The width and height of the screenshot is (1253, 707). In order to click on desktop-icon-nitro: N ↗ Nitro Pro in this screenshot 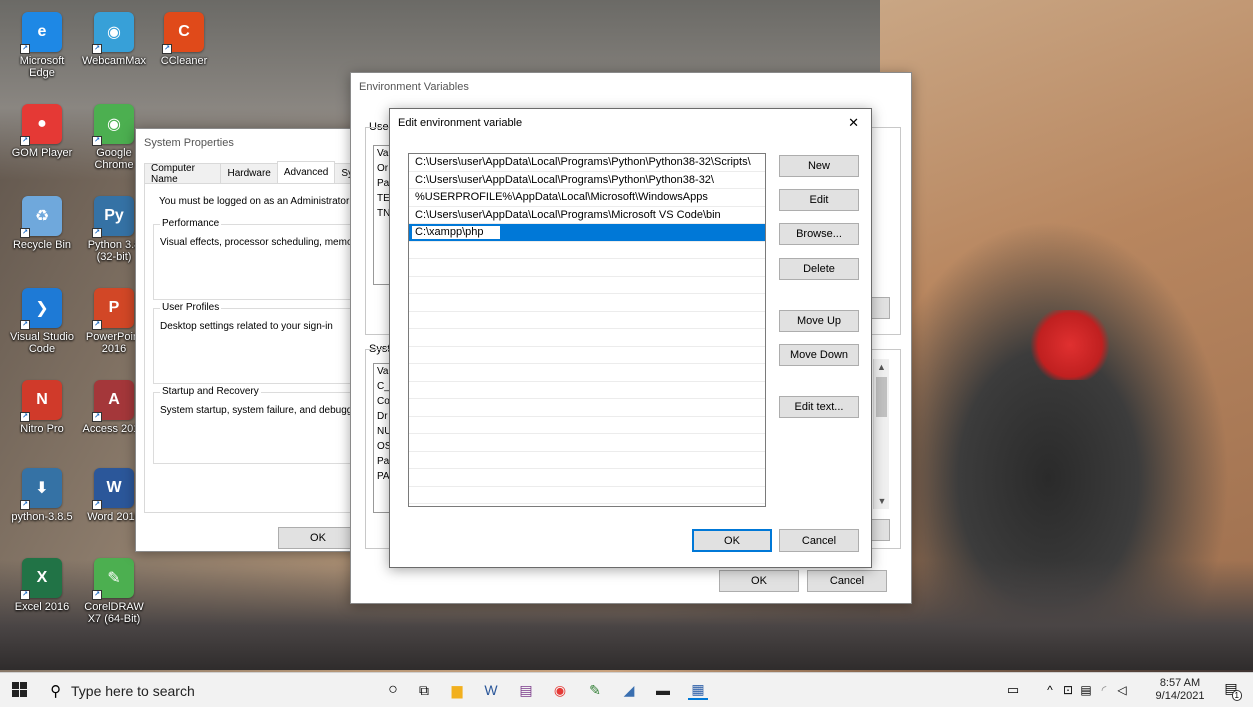, I will do `click(42, 407)`.